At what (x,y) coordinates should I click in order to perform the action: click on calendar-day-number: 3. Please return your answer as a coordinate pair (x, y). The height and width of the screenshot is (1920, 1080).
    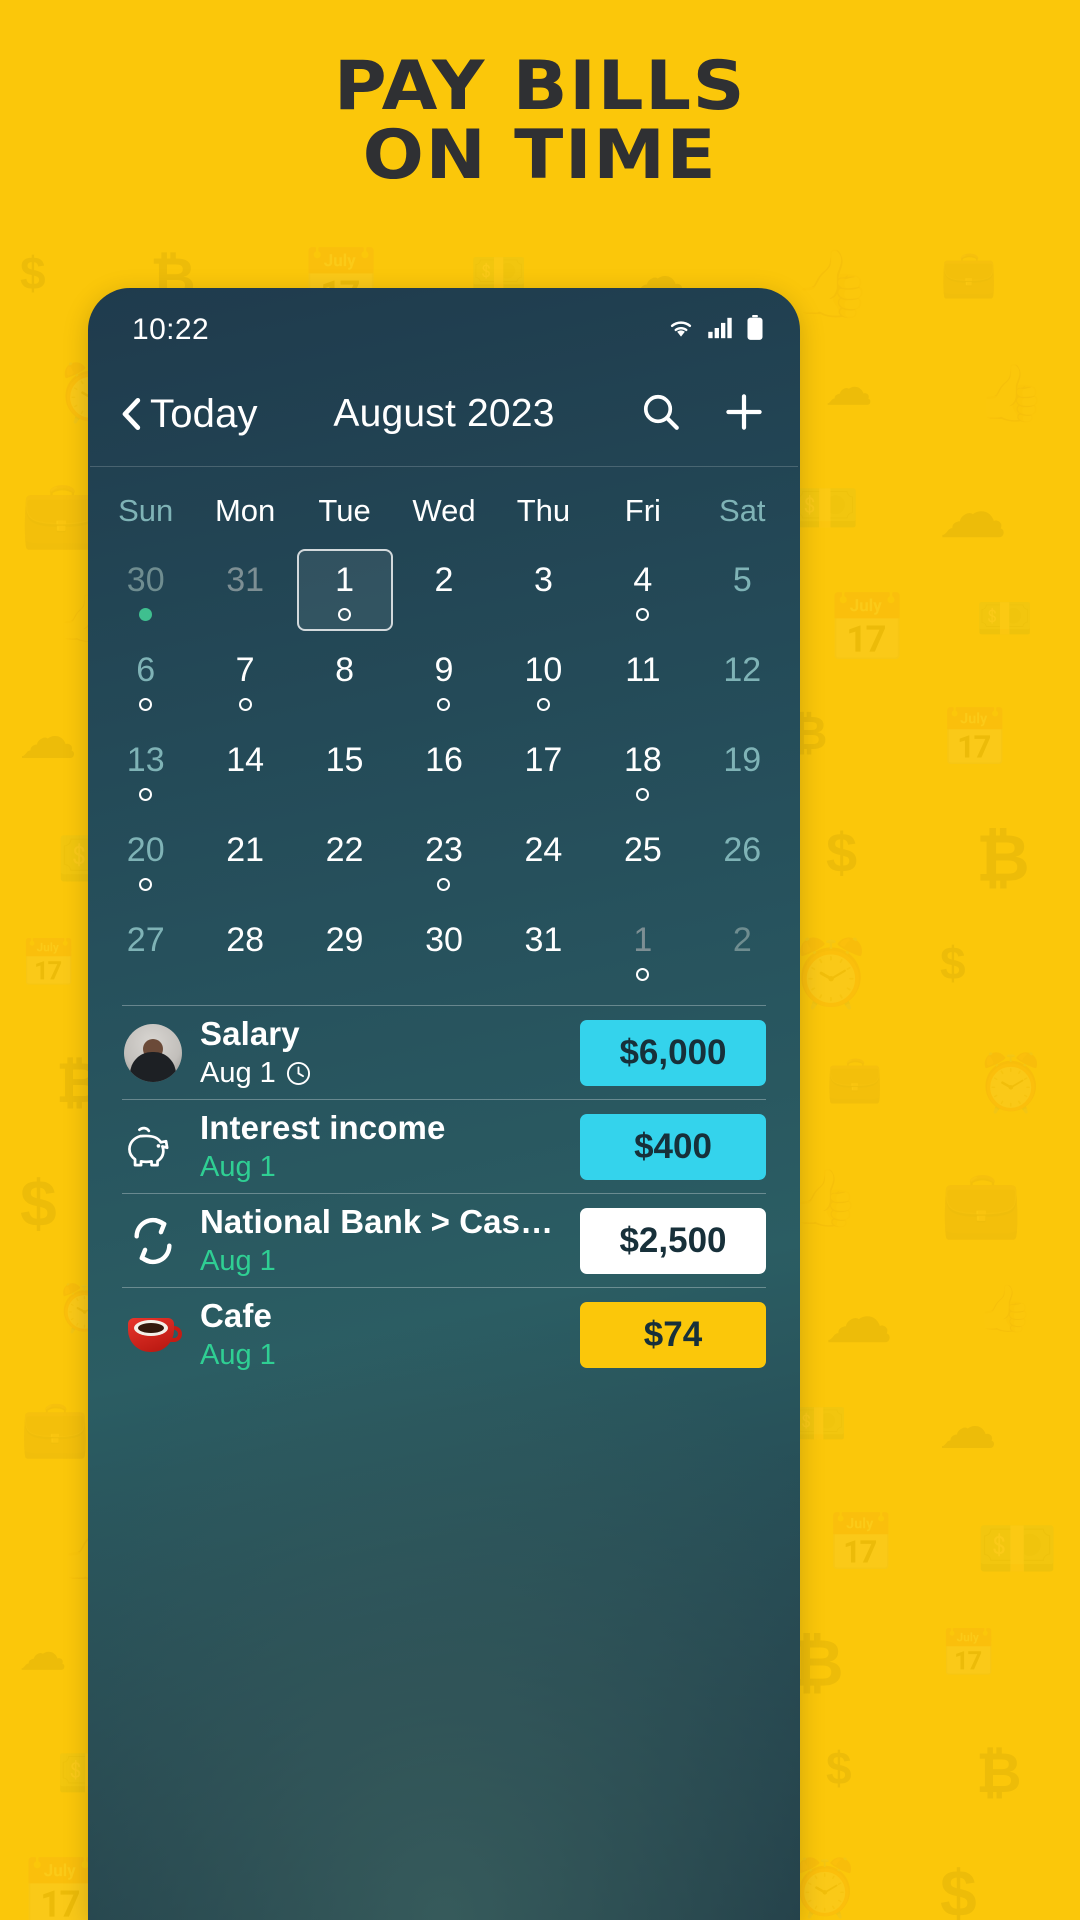
    Looking at the image, I should click on (543, 580).